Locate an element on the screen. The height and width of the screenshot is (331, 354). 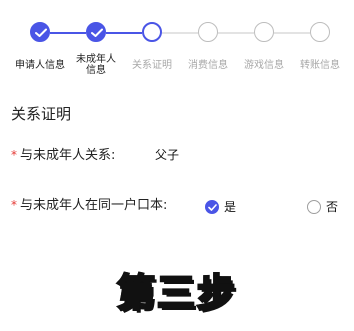
step-caption: 第三步 is located at coordinates (176, 293).